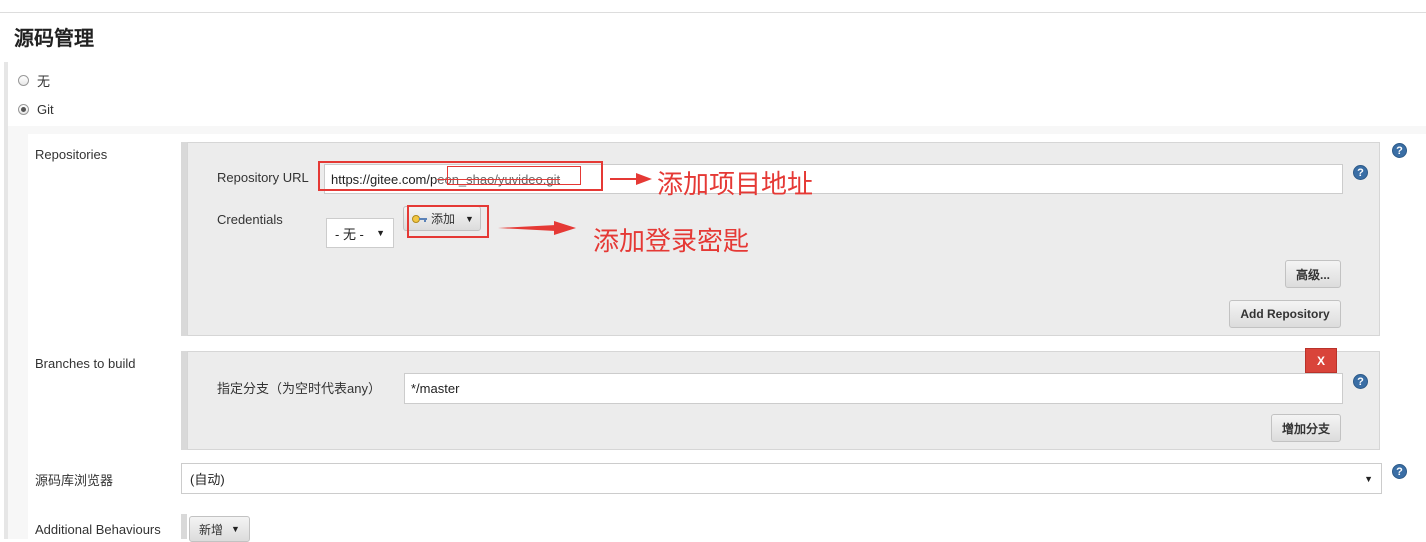 The image size is (1426, 542). Describe the element at coordinates (207, 479) in the screenshot. I see `repository-browser-value: (自动)` at that location.